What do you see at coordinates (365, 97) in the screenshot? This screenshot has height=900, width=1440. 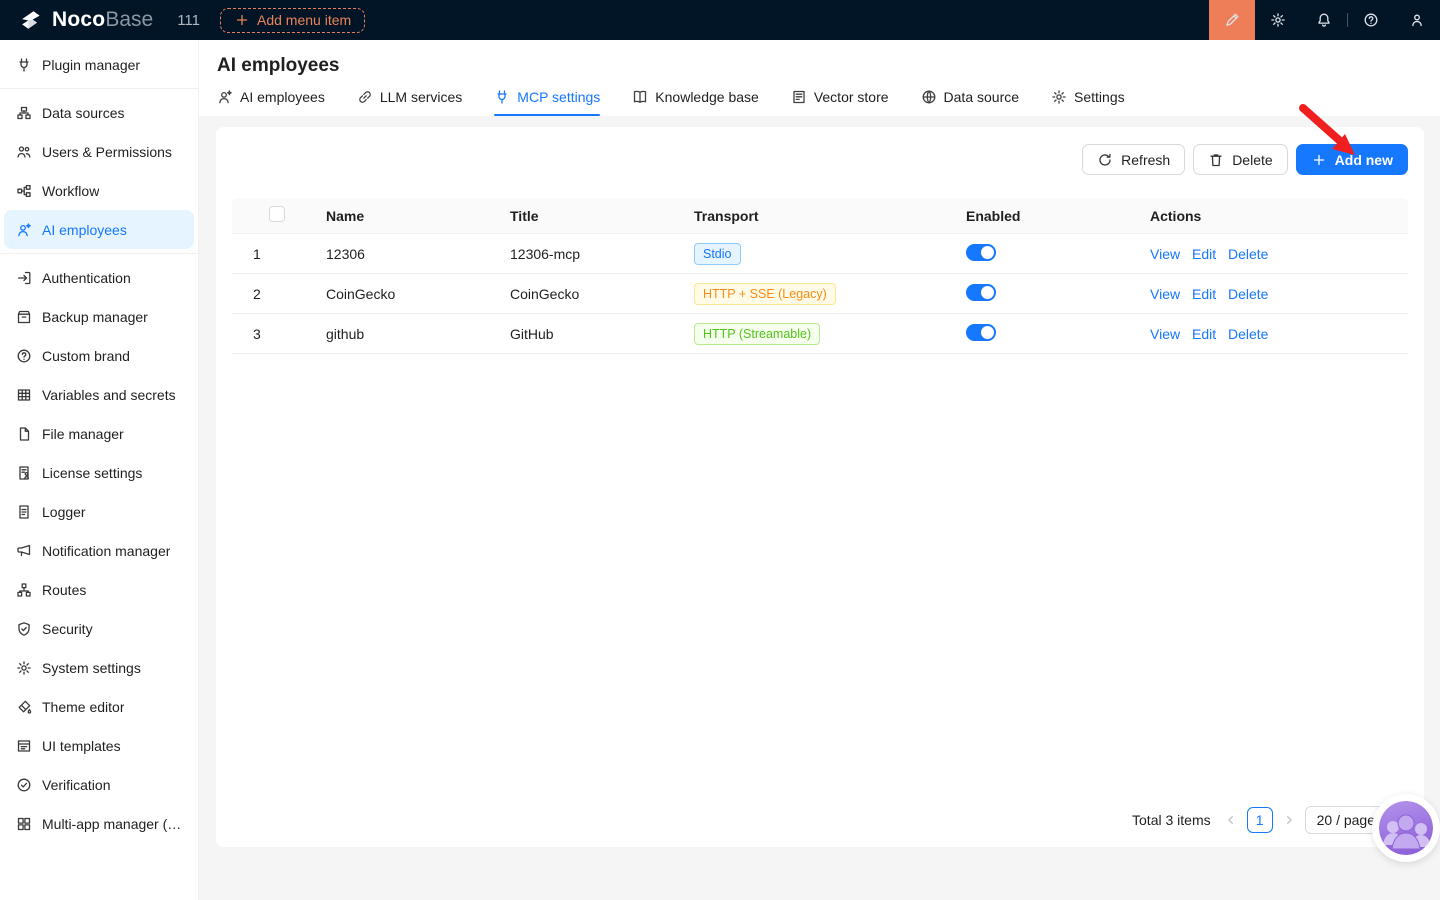 I see `link-icon` at bounding box center [365, 97].